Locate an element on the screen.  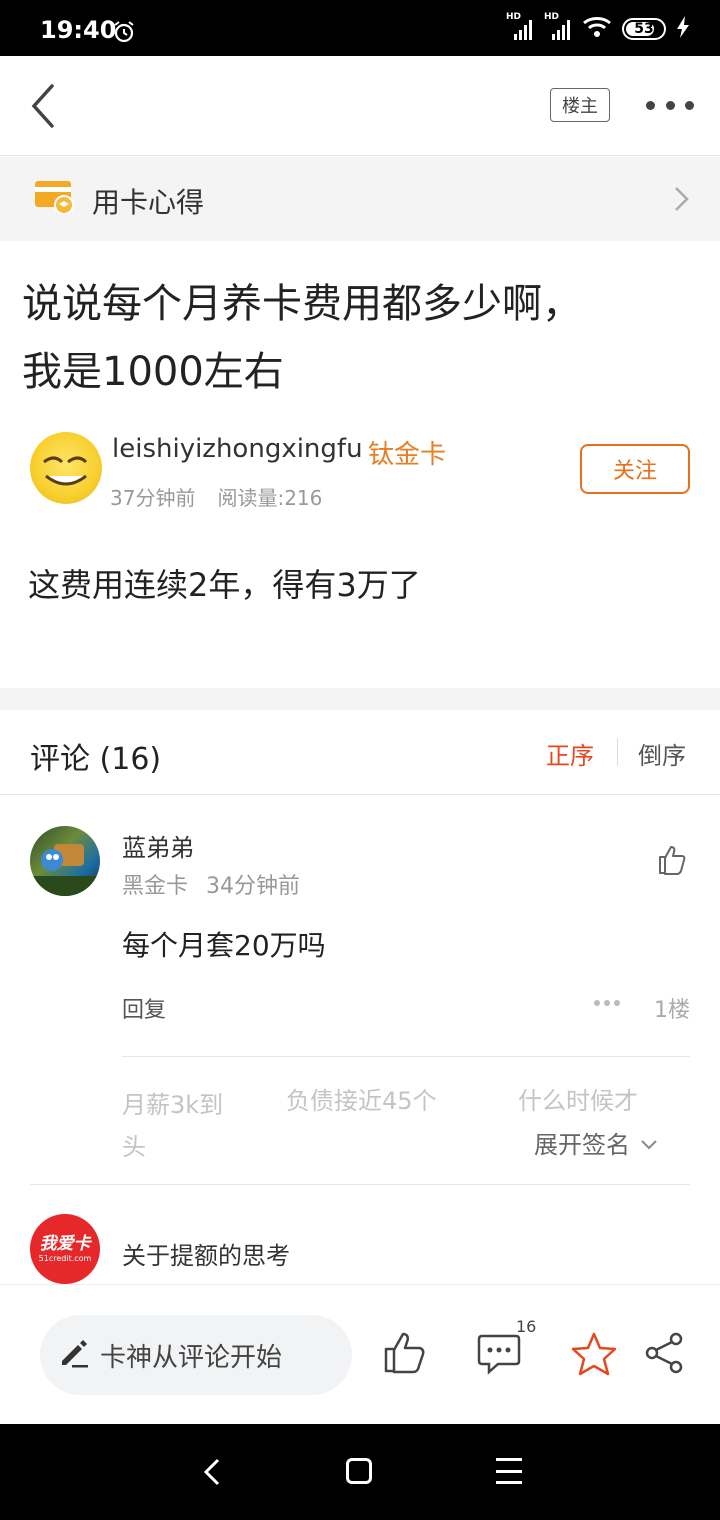
more-icon is located at coordinates (650, 105).